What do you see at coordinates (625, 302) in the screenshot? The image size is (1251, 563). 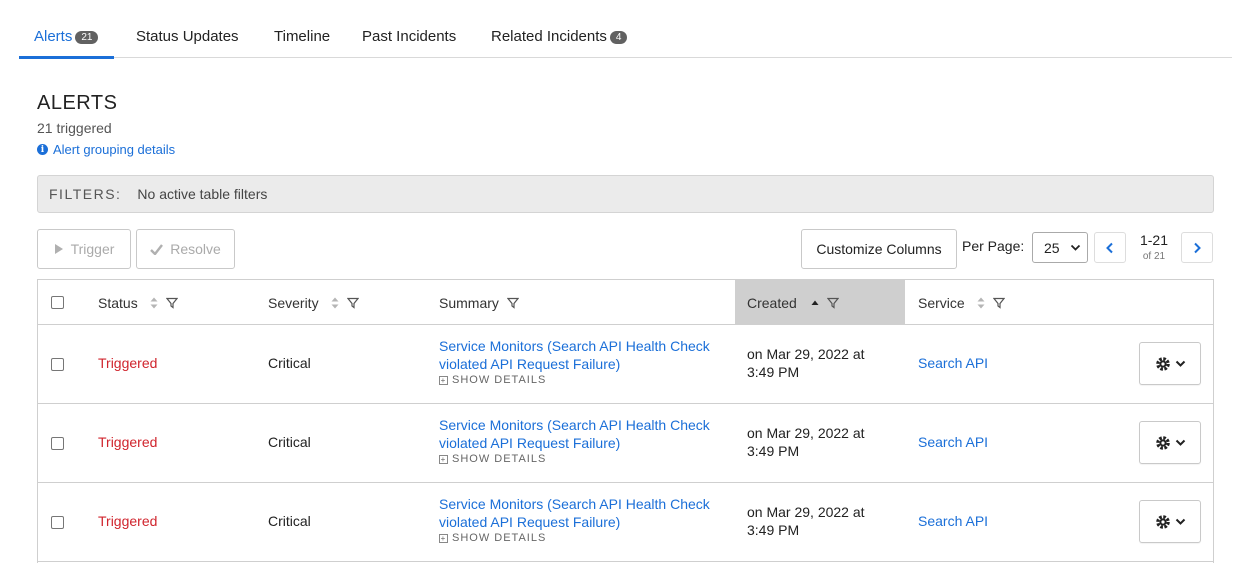 I see `table-header: Status Severity Summary Created Service` at bounding box center [625, 302].